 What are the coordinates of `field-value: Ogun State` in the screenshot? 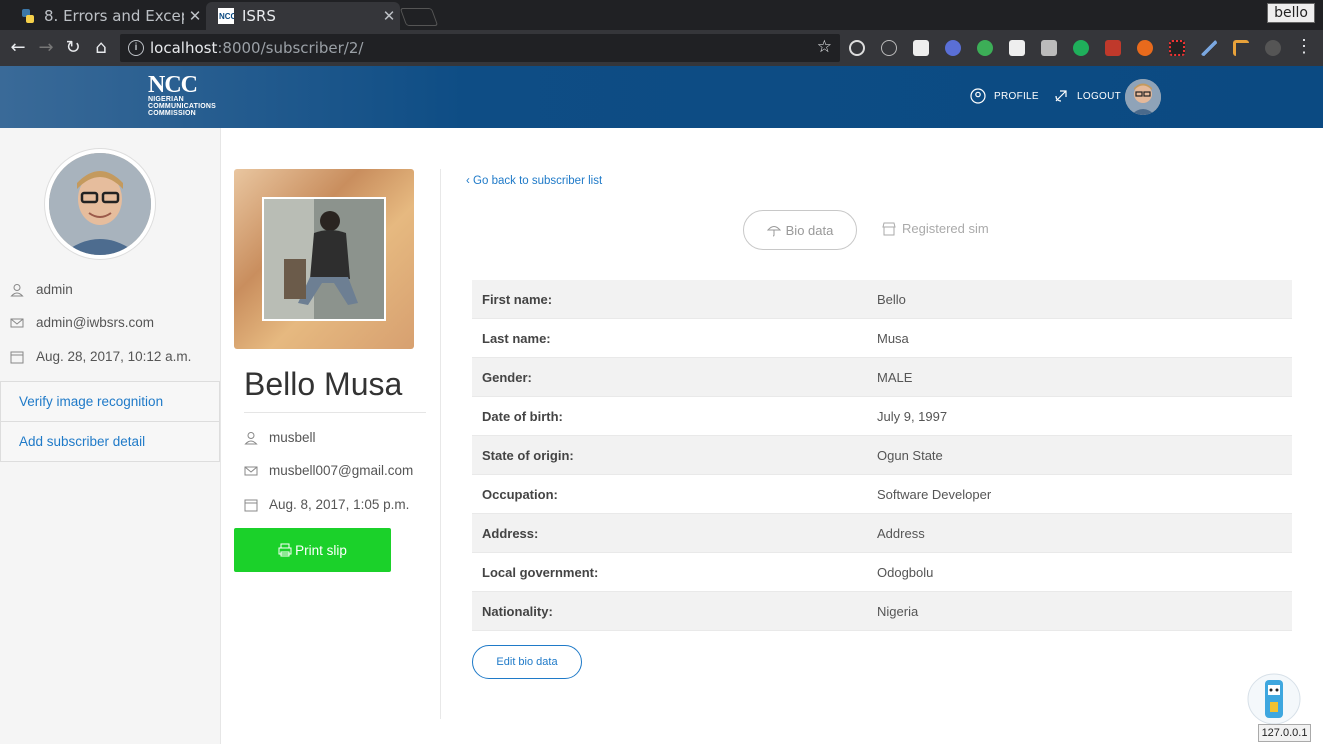 It's located at (910, 455).